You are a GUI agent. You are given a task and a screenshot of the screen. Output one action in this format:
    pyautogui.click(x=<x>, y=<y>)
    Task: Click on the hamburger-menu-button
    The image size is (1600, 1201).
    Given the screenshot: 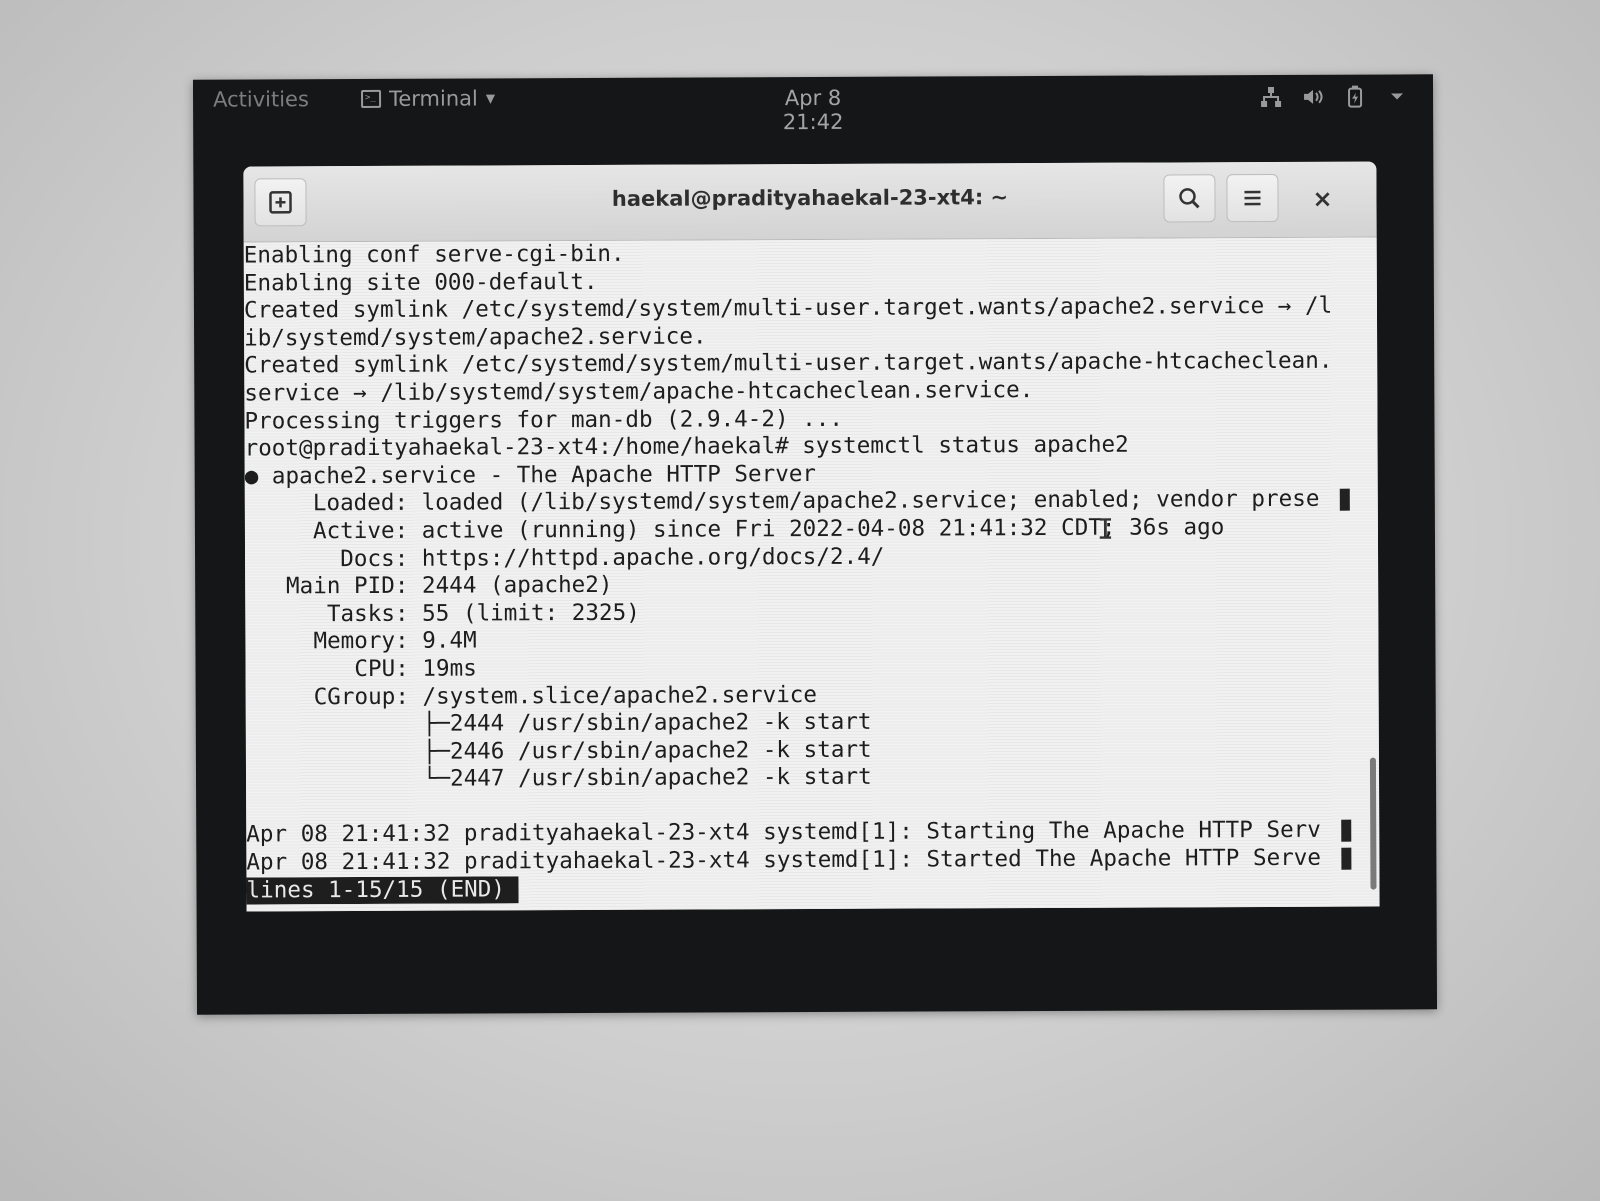 What is the action you would take?
    pyautogui.click(x=1252, y=198)
    